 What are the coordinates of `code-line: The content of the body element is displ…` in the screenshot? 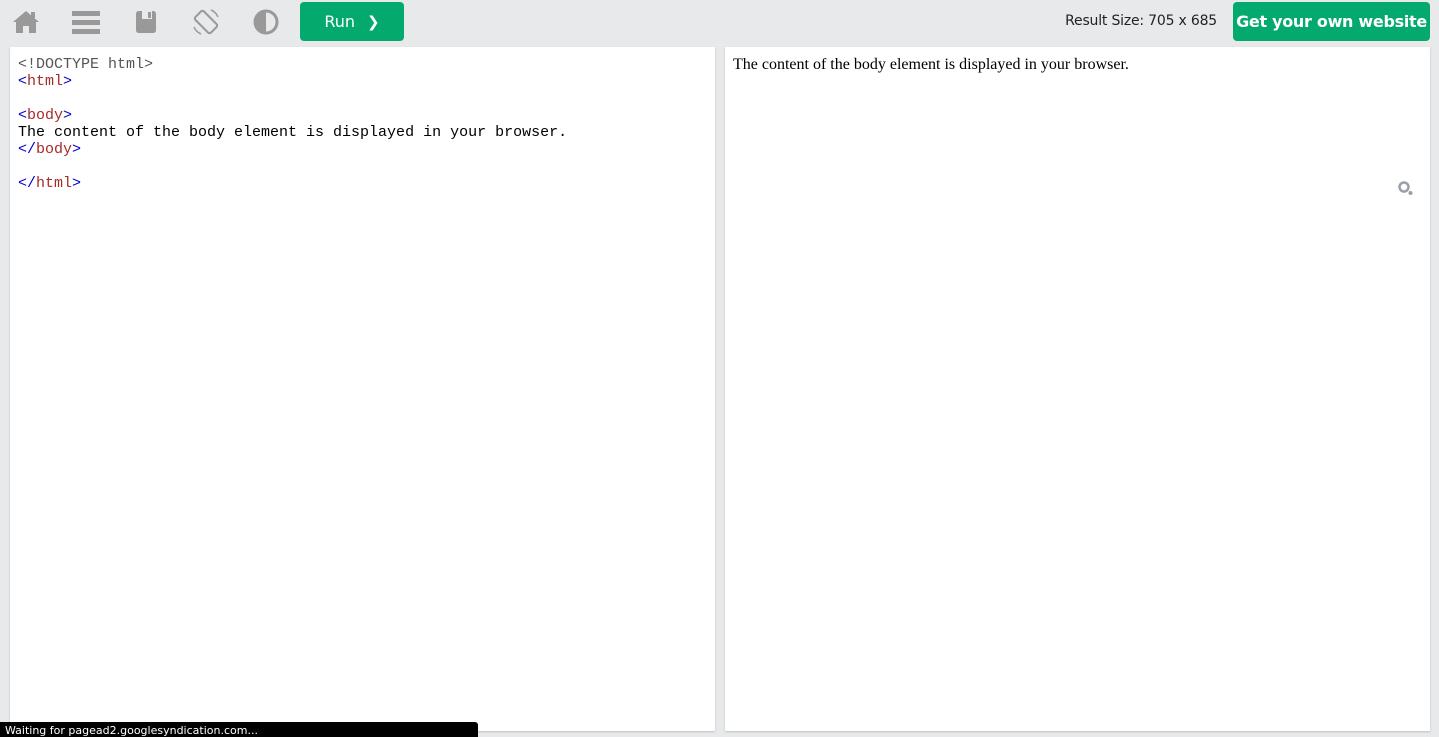 It's located at (293, 132).